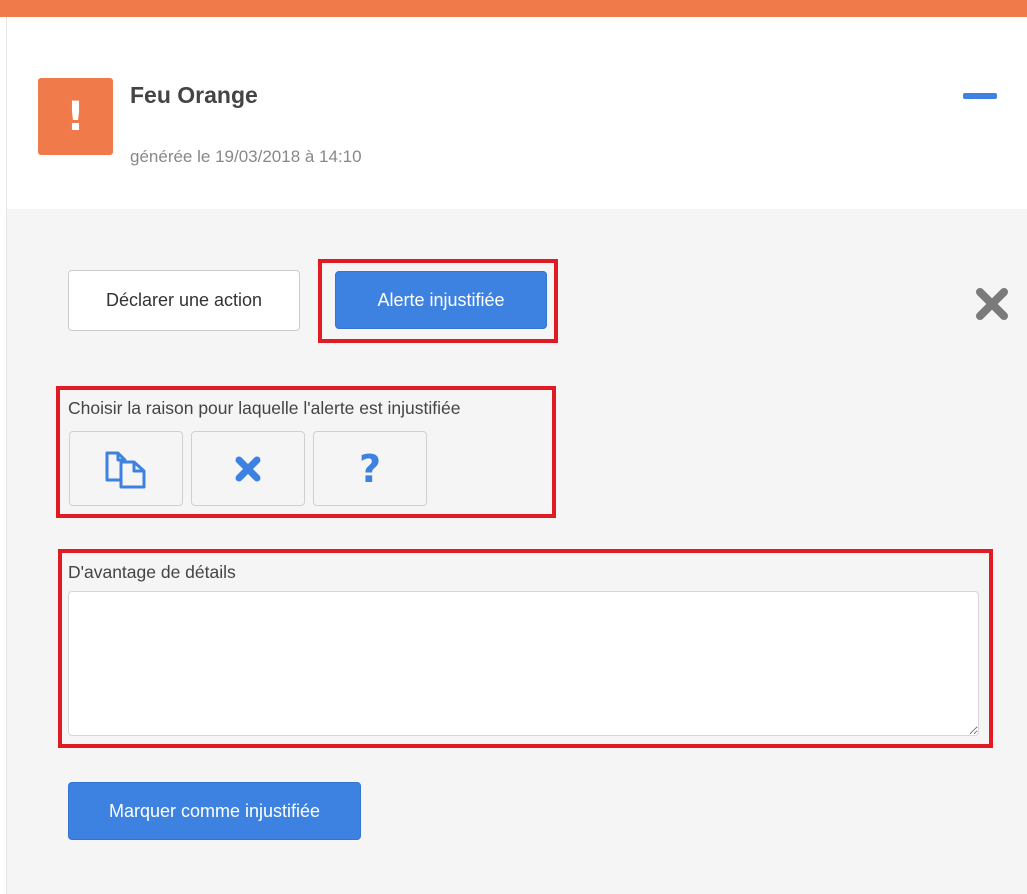 The width and height of the screenshot is (1027, 894). What do you see at coordinates (194, 95) in the screenshot?
I see `alert-title: Feu Orange` at bounding box center [194, 95].